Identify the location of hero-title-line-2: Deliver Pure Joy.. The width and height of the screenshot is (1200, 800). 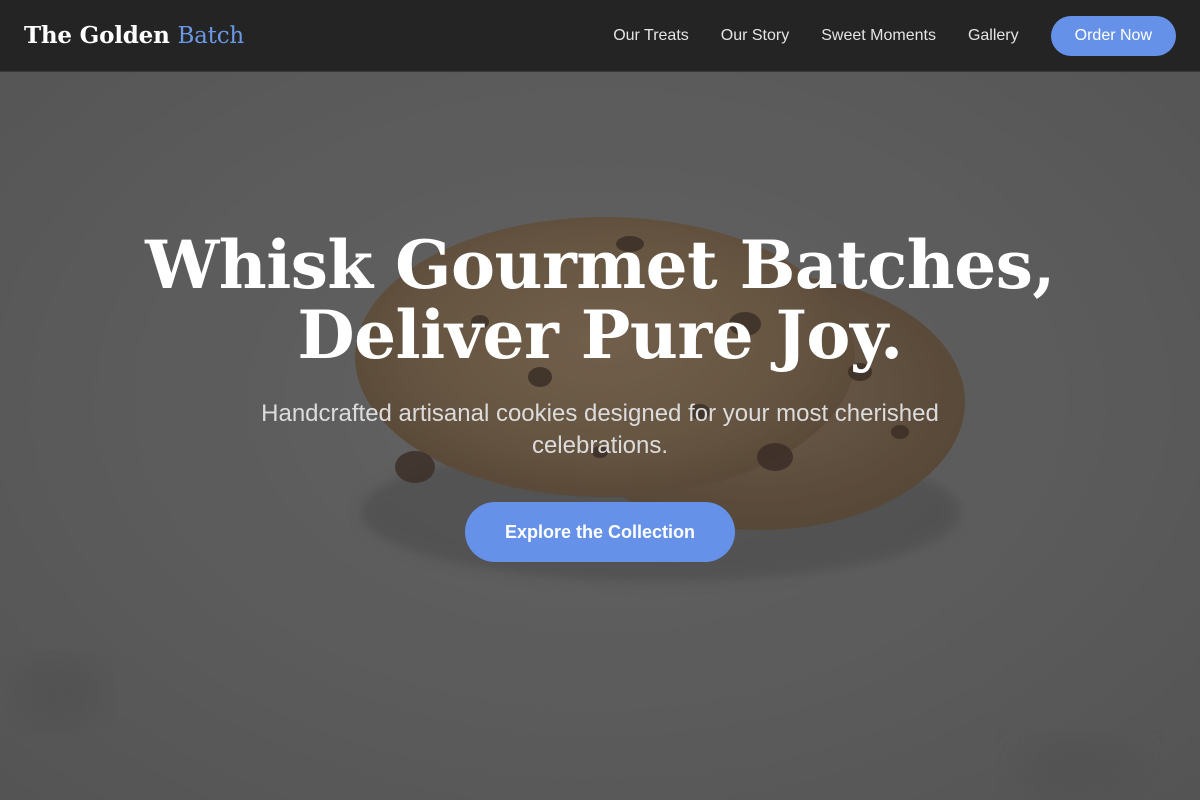
(600, 335).